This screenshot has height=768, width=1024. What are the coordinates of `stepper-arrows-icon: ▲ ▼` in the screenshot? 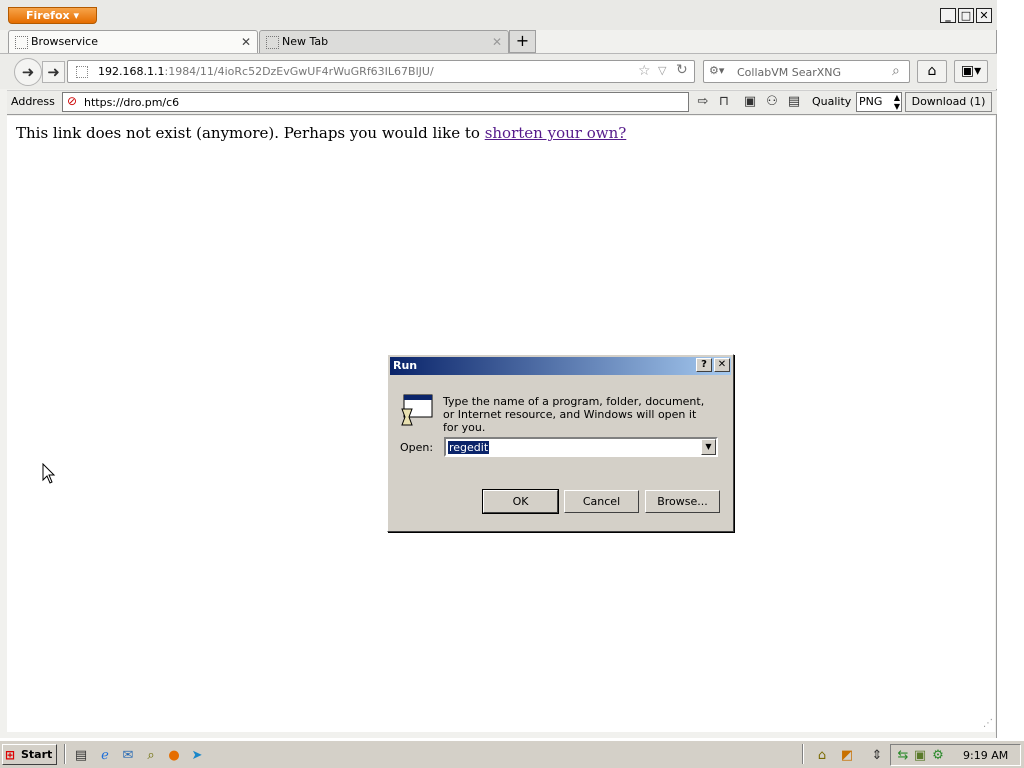 It's located at (897, 102).